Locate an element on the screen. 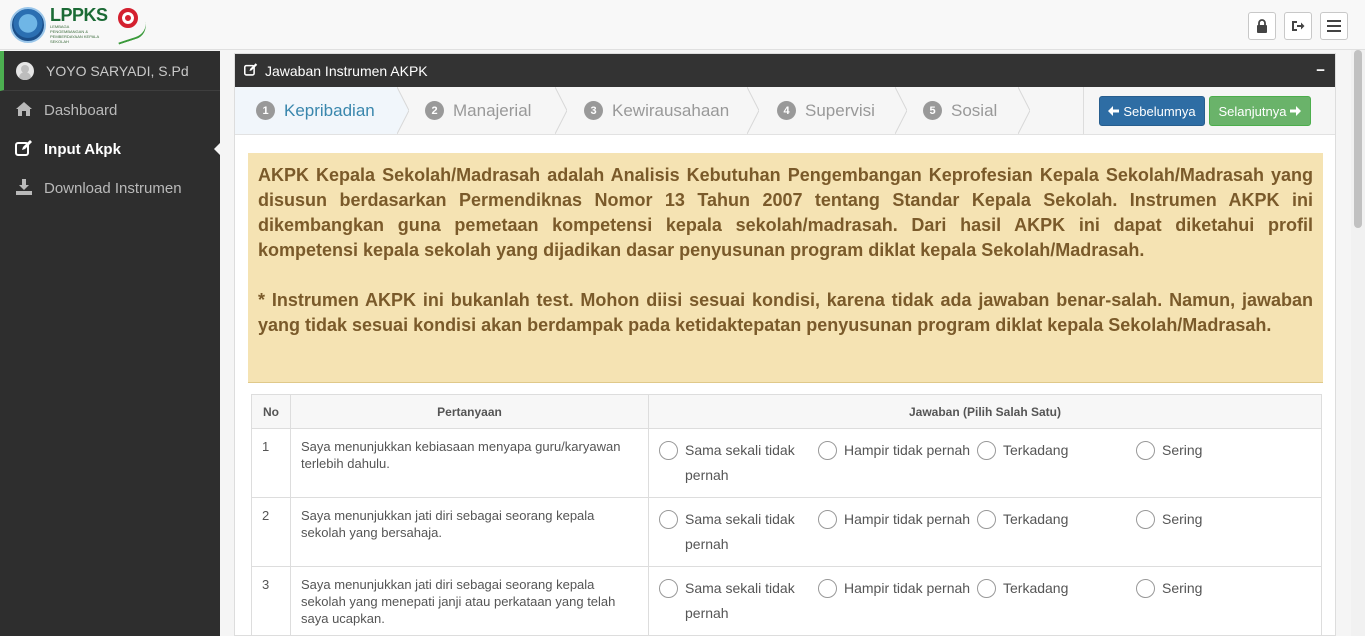 The image size is (1365, 636). logout-button is located at coordinates (1298, 26).